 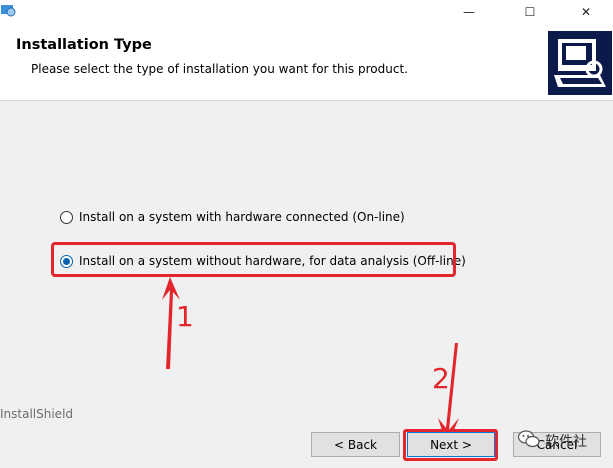 I want to click on watermark-text: 软件社, so click(x=566, y=442).